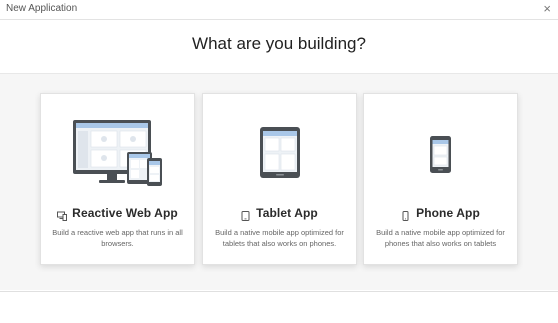 The width and height of the screenshot is (558, 323). I want to click on title-bar: New Application ×, so click(279, 10).